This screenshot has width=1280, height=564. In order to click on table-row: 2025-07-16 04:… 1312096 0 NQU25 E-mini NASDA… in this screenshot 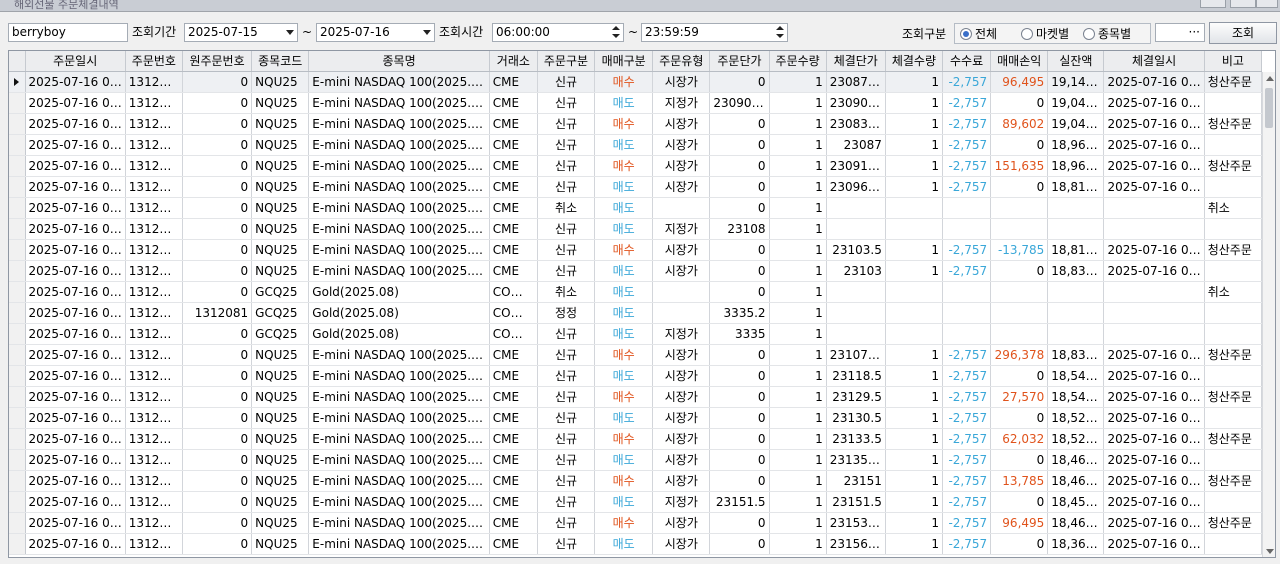, I will do `click(636, 103)`.